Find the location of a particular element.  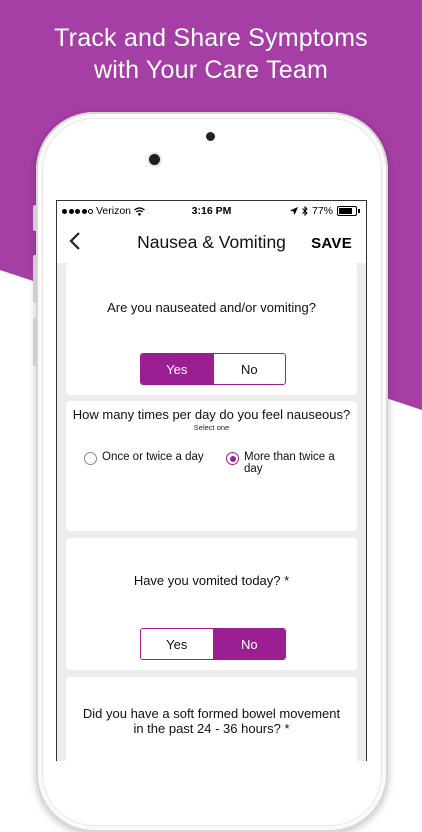

vomited-yes-option: Yes is located at coordinates (177, 644).